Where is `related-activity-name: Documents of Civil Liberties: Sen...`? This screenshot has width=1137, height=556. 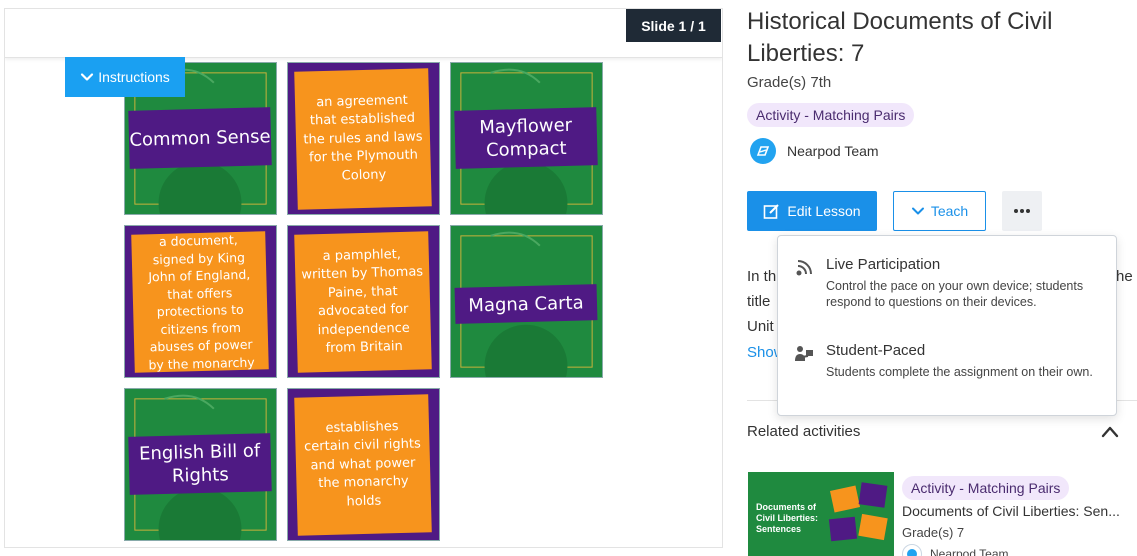
related-activity-name: Documents of Civil Liberties: Sen... is located at coordinates (1011, 511).